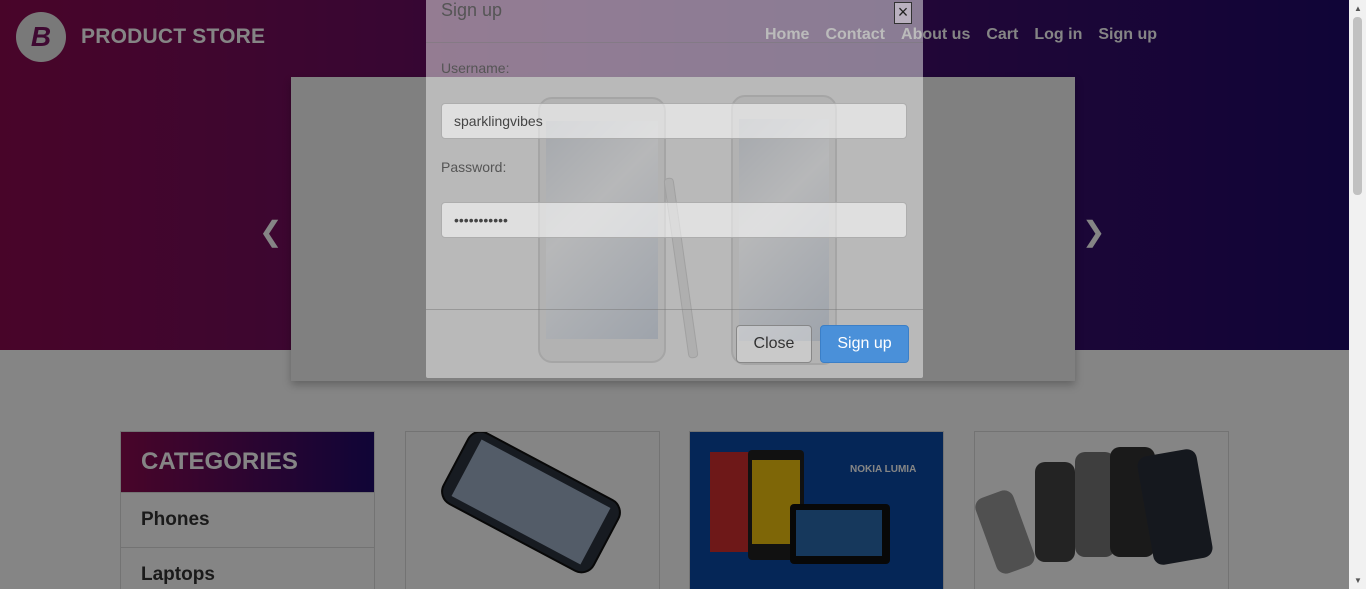 This screenshot has width=1366, height=589. Describe the element at coordinates (903, 13) in the screenshot. I see `close-icon: ×` at that location.